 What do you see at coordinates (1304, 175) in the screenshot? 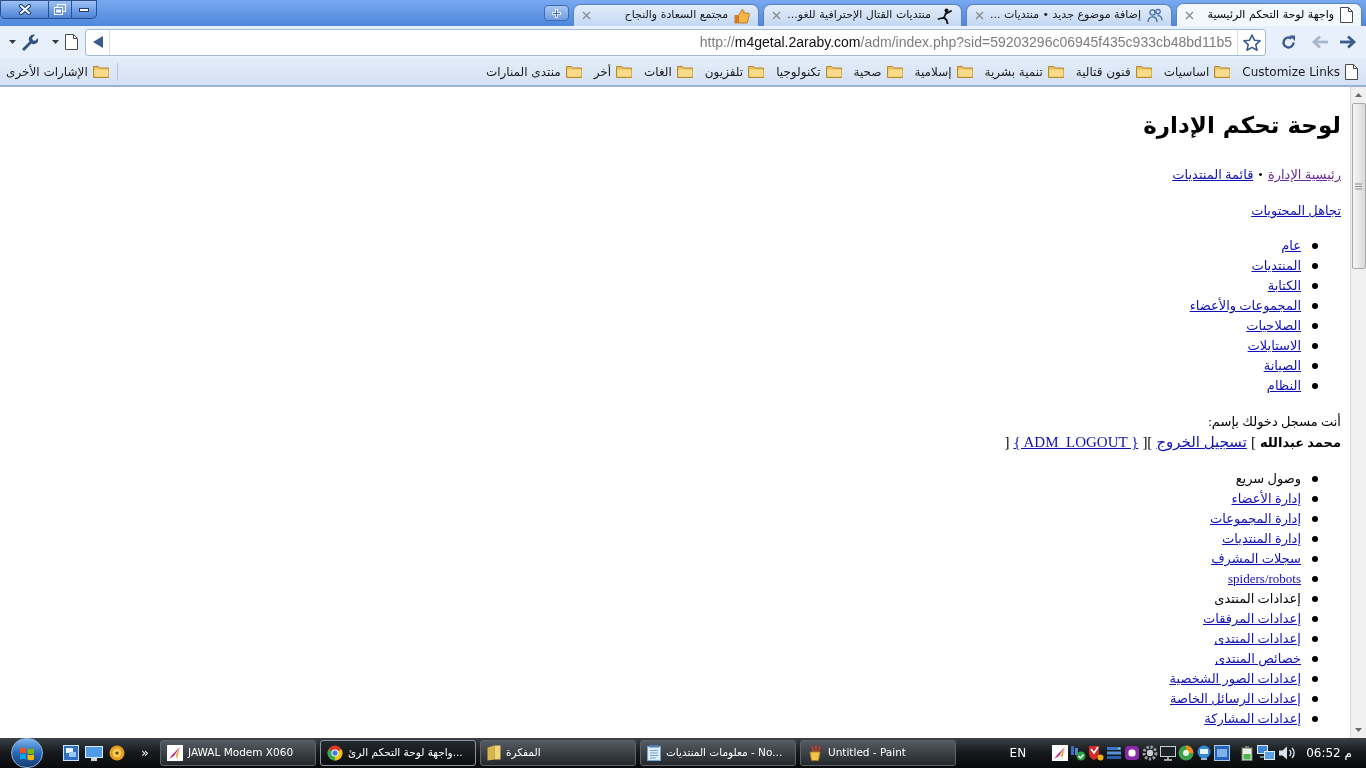
I see `breadcrumb-link: رئيسية الإدارة` at bounding box center [1304, 175].